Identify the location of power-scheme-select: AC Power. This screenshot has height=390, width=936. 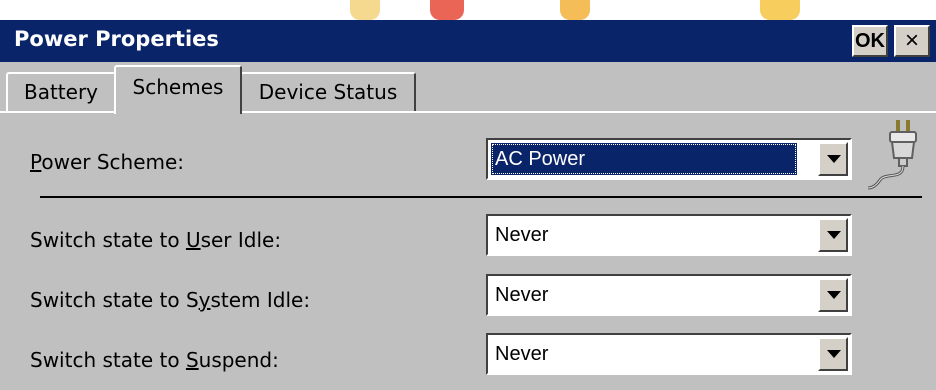
(669, 159).